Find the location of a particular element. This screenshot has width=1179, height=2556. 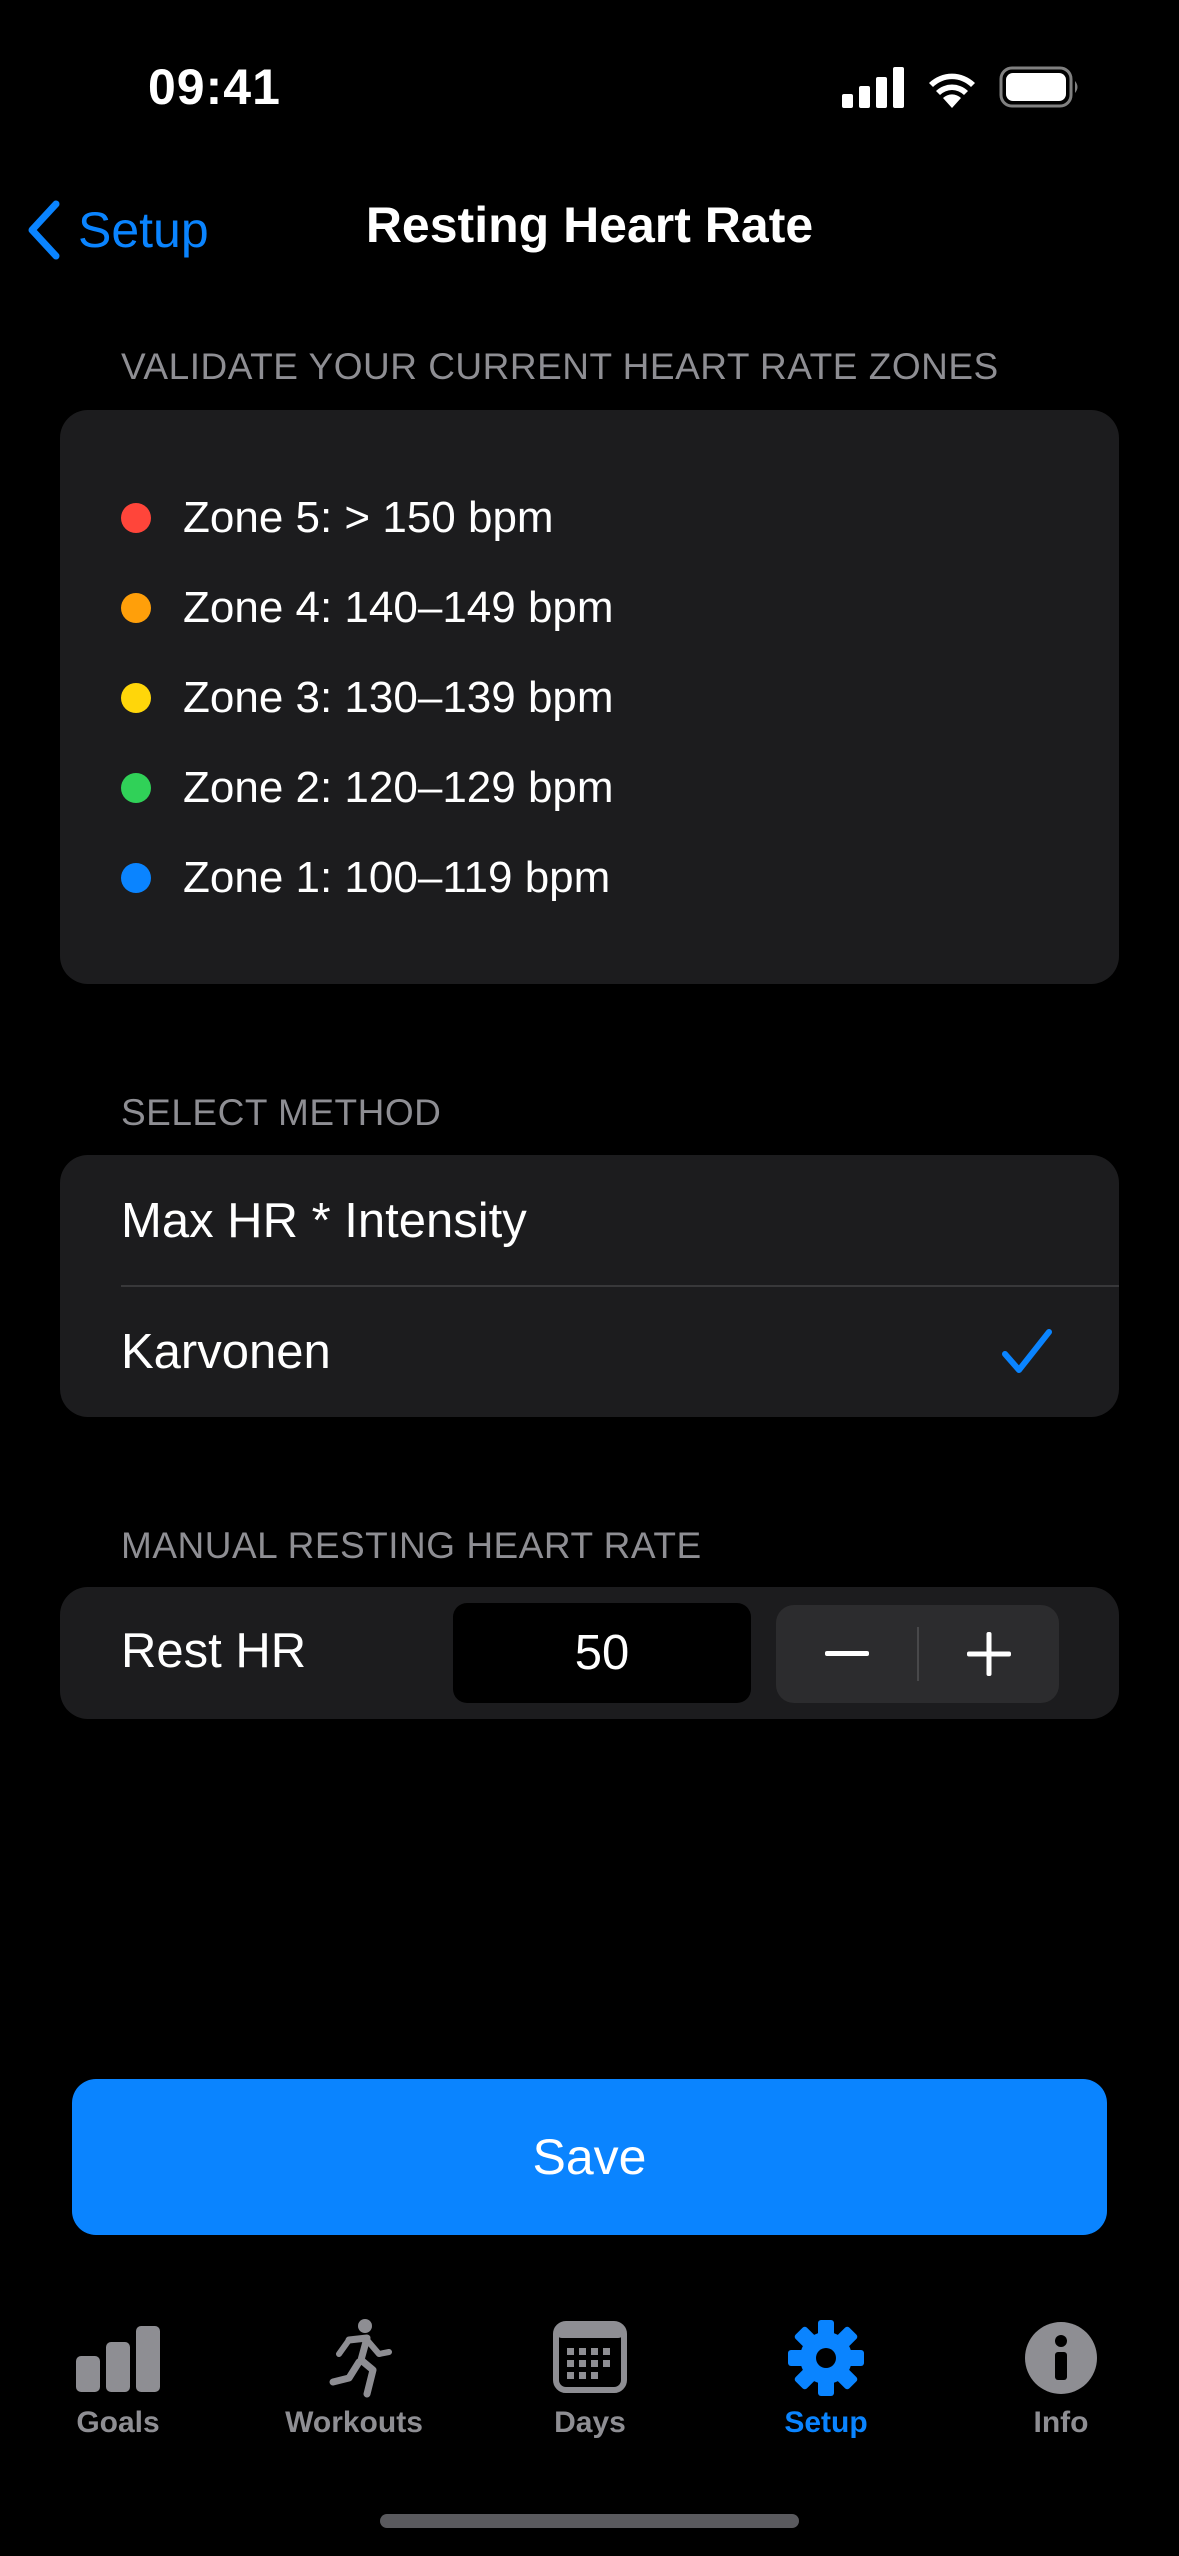

zone-row-2: Zone 2: 120–129 bpm is located at coordinates (367, 788).